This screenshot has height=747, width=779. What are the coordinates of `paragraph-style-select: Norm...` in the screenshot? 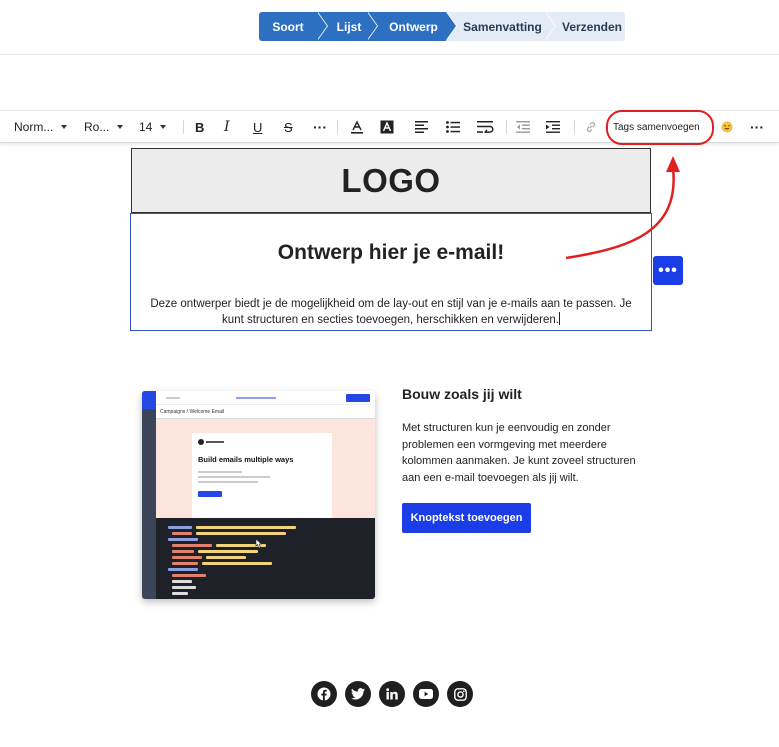 It's located at (41, 127).